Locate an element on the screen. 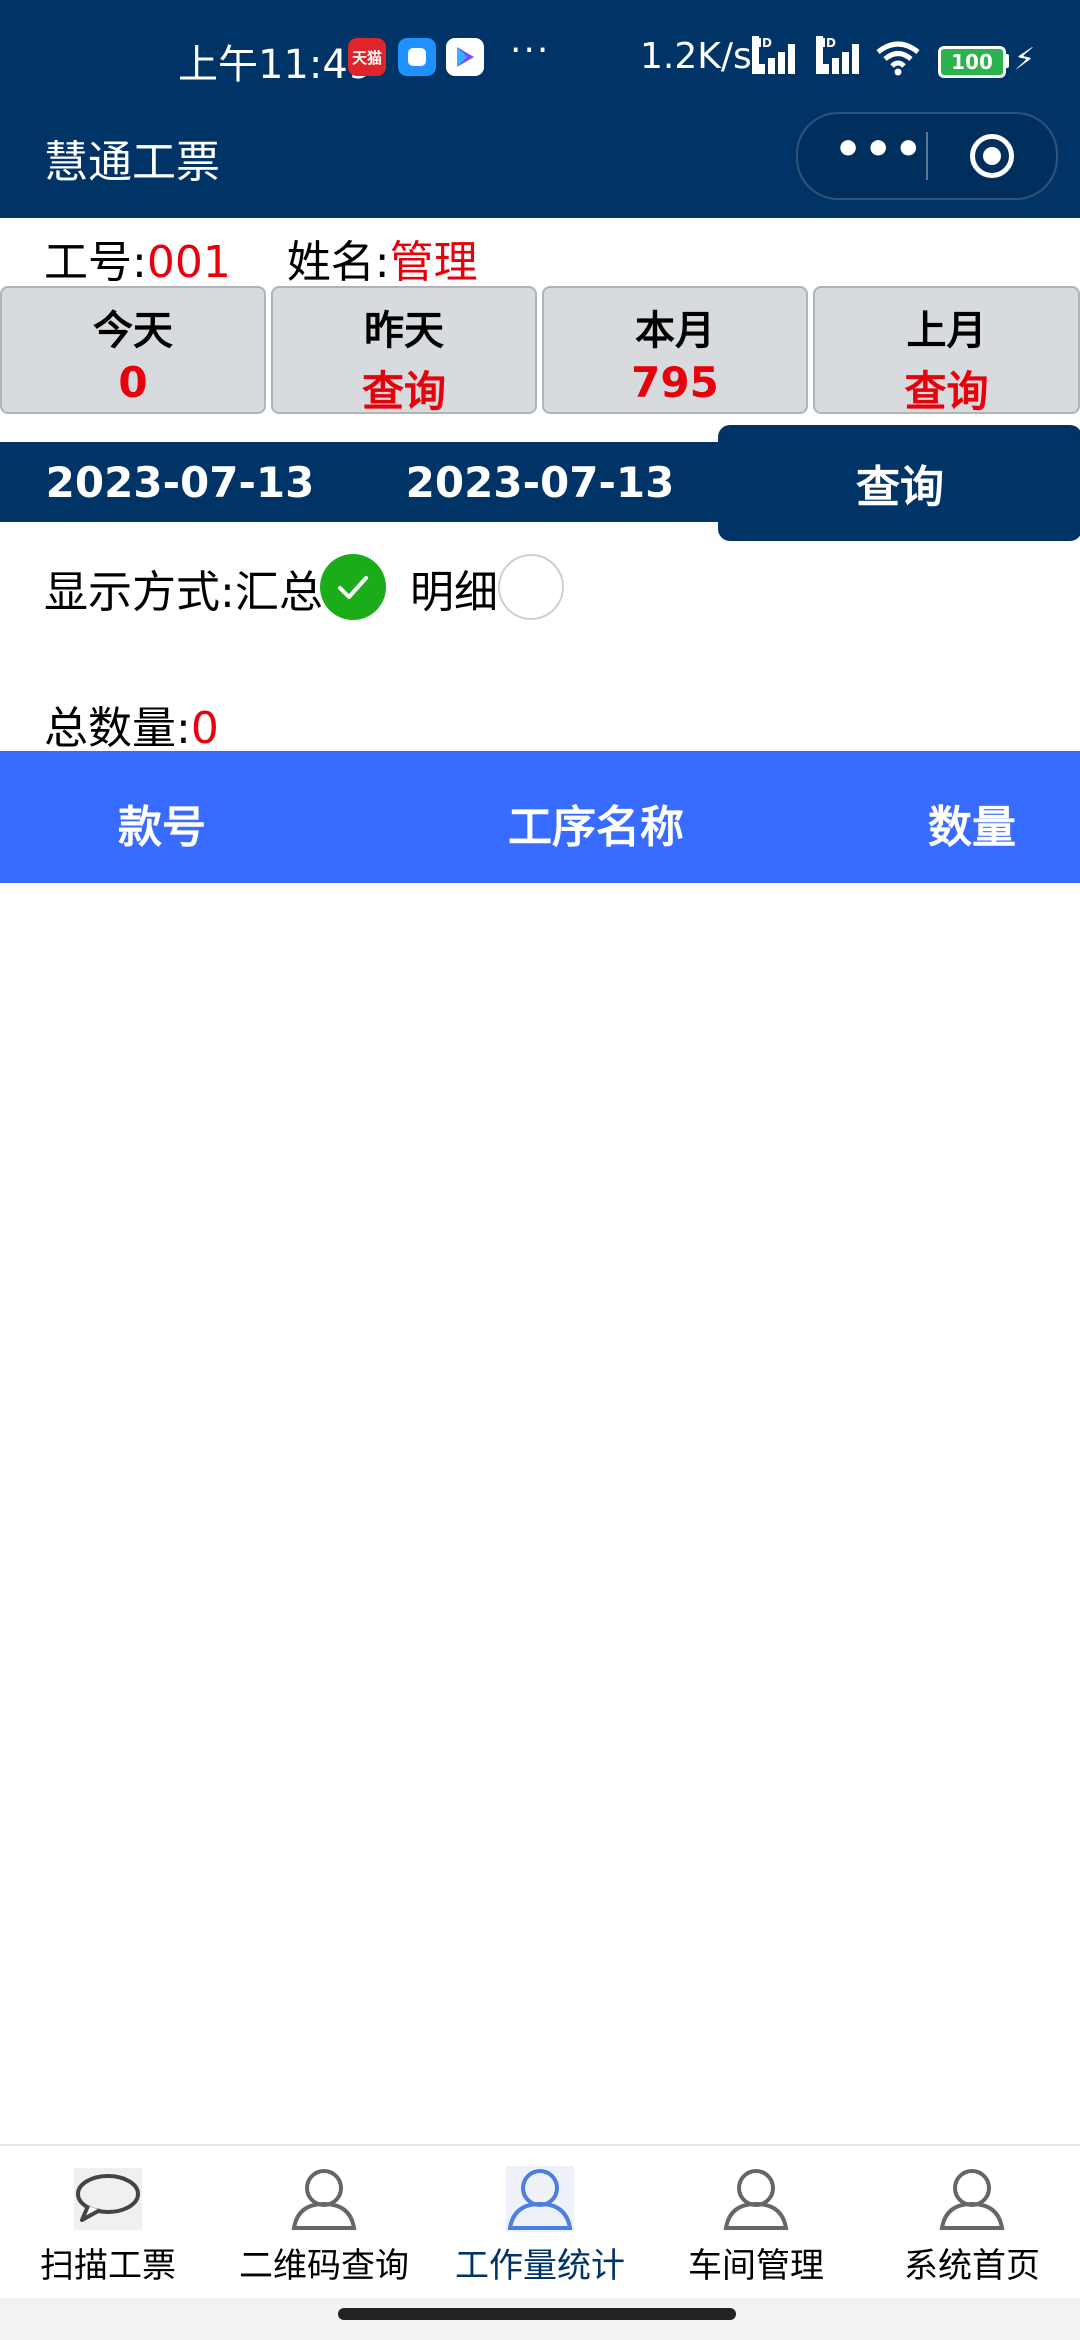 The height and width of the screenshot is (2340, 1080). summary-radio is located at coordinates (353, 587).